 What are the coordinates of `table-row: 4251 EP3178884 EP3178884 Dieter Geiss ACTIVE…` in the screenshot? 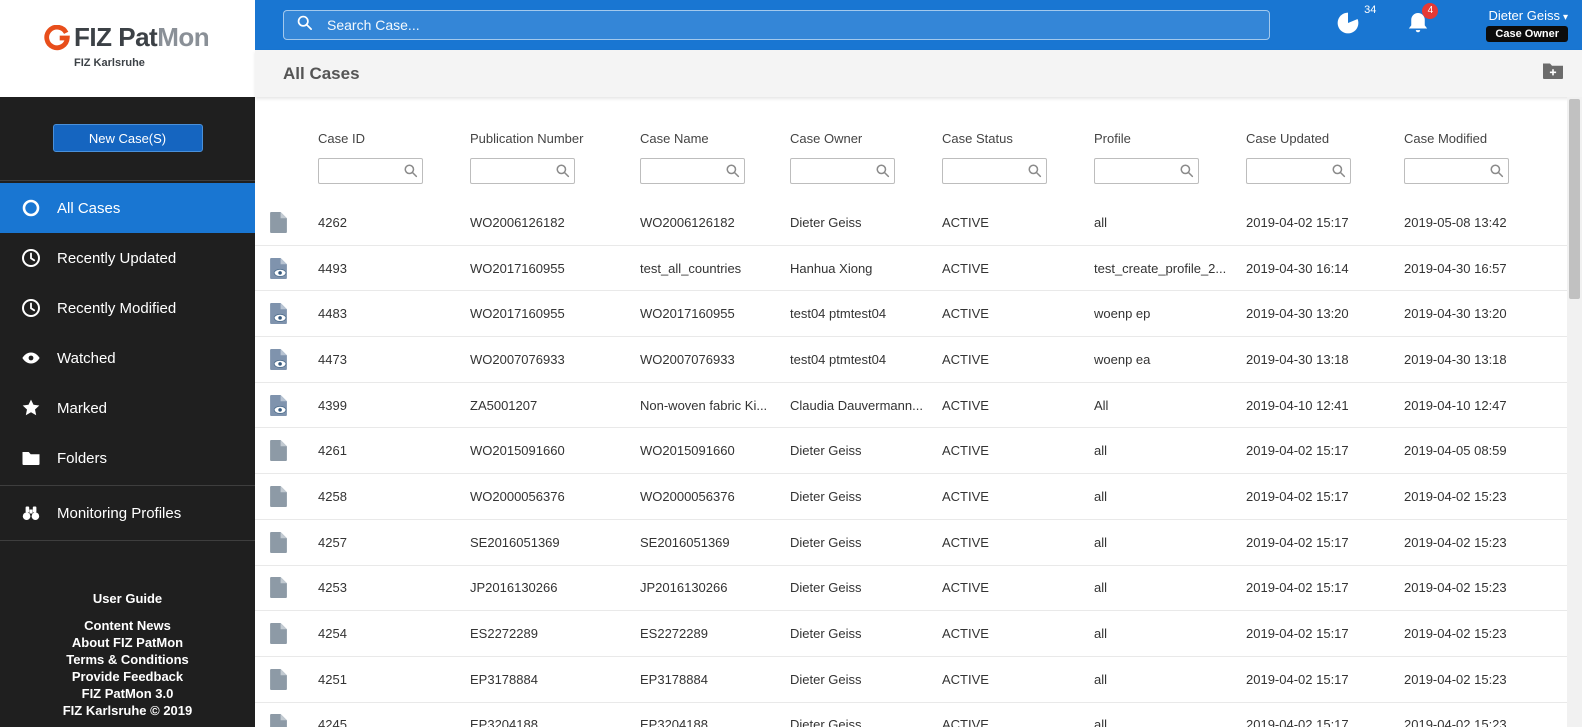 It's located at (911, 680).